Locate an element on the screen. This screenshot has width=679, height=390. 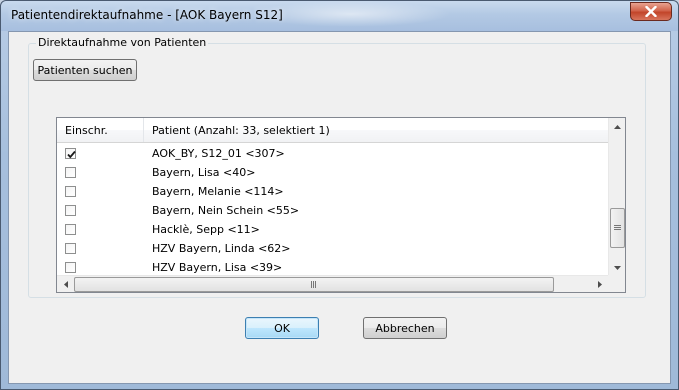
patient-name: HZV Bayern, Linda <62> is located at coordinates (221, 248).